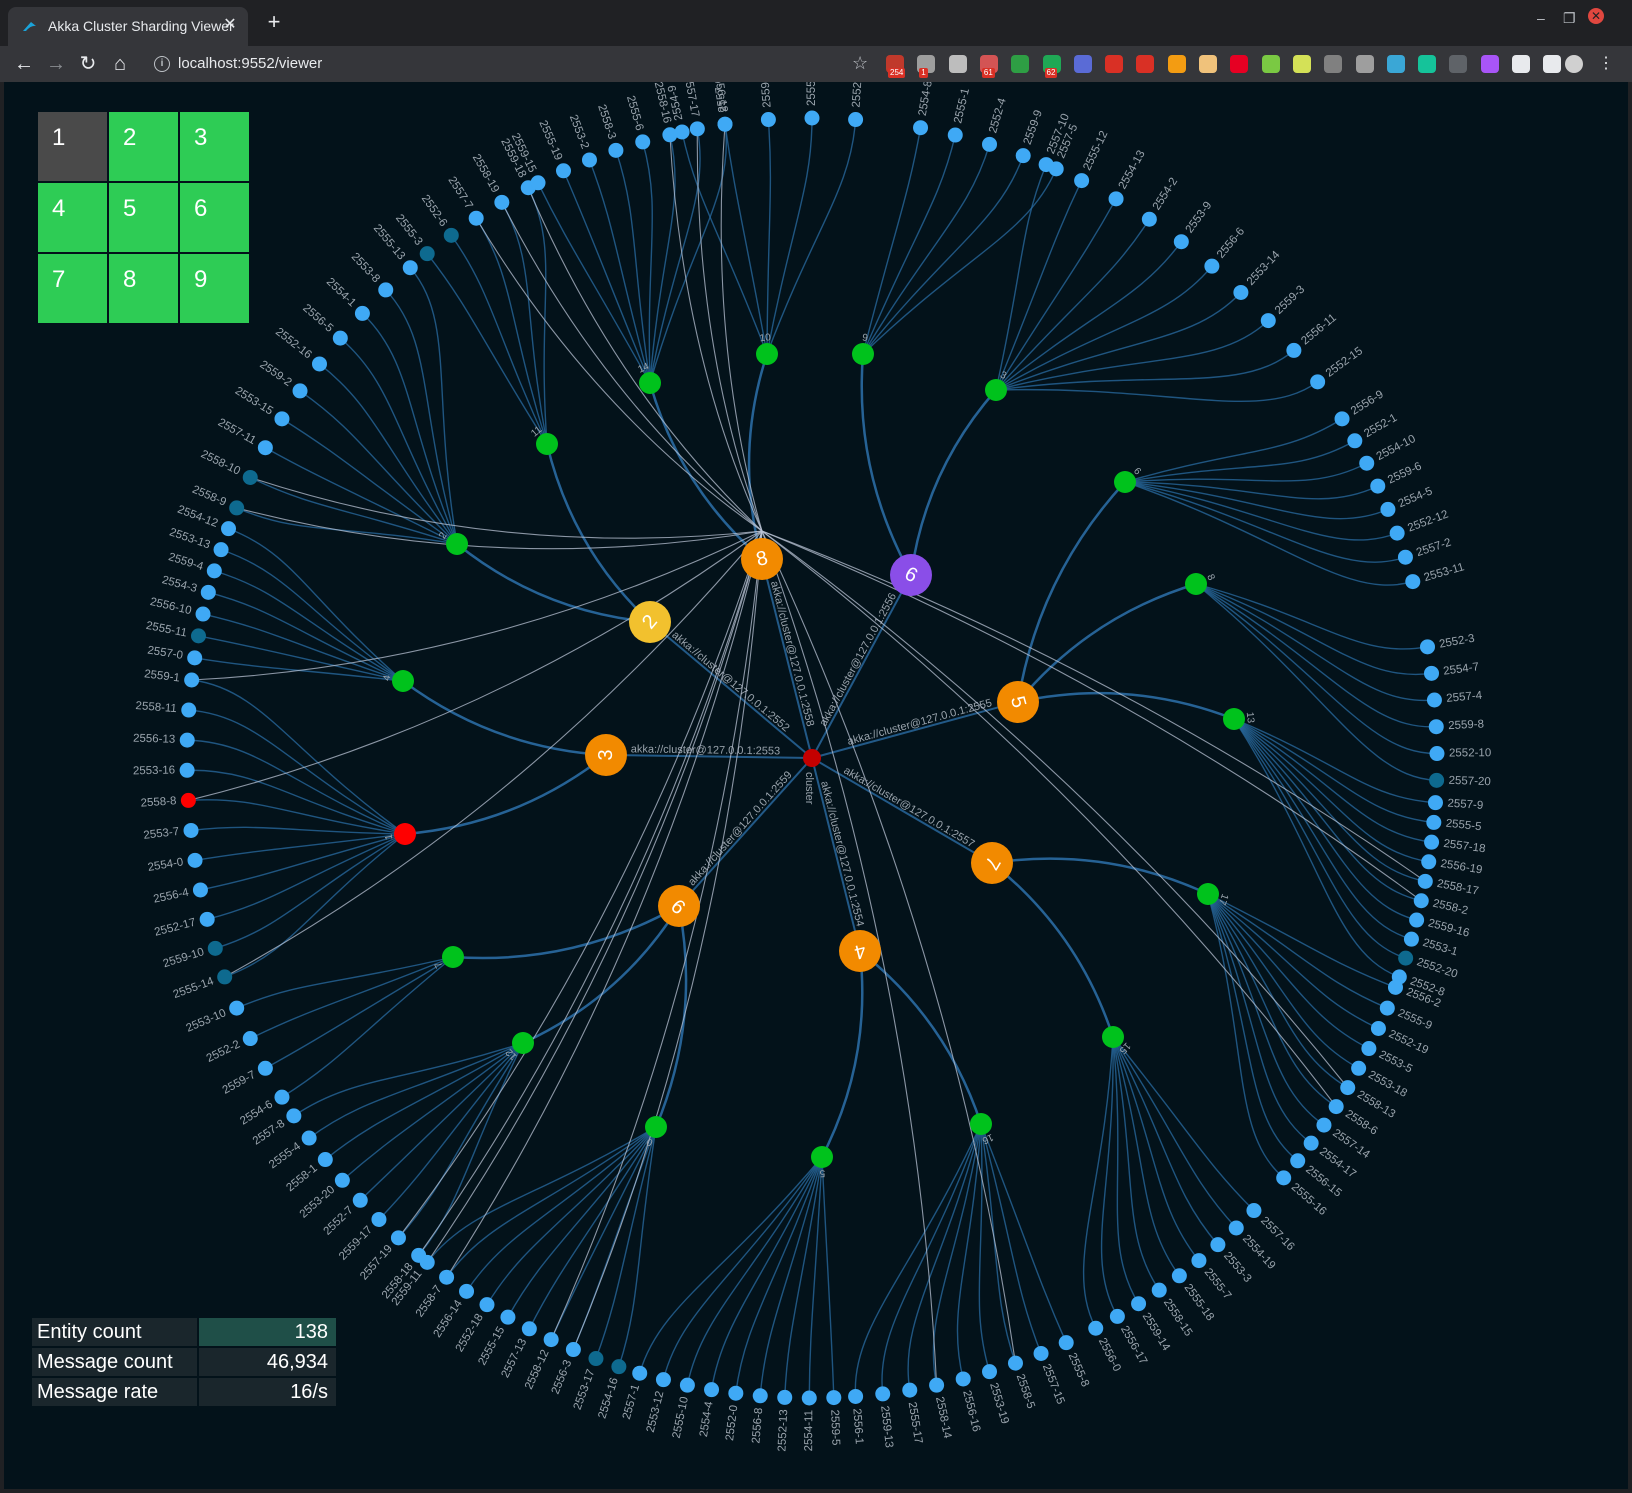  I want to click on profile-avatar, so click(1574, 64).